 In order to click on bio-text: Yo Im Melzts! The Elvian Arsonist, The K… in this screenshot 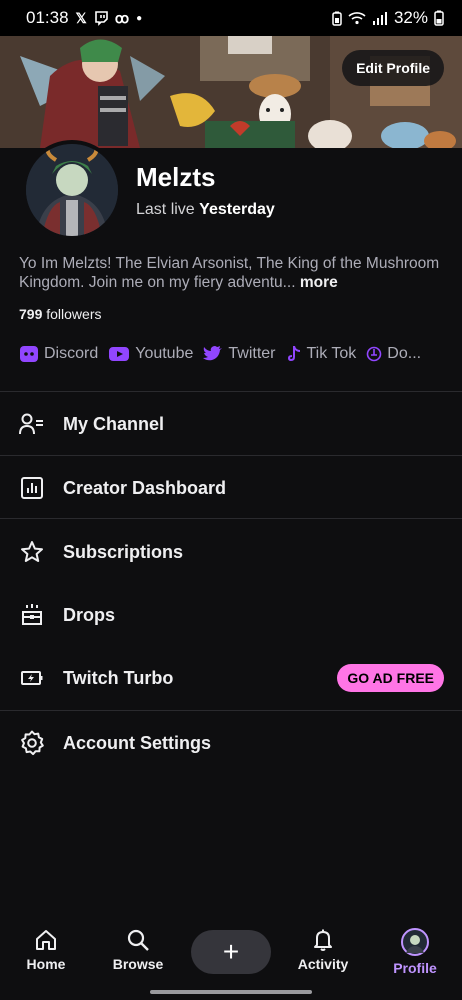, I will do `click(229, 273)`.